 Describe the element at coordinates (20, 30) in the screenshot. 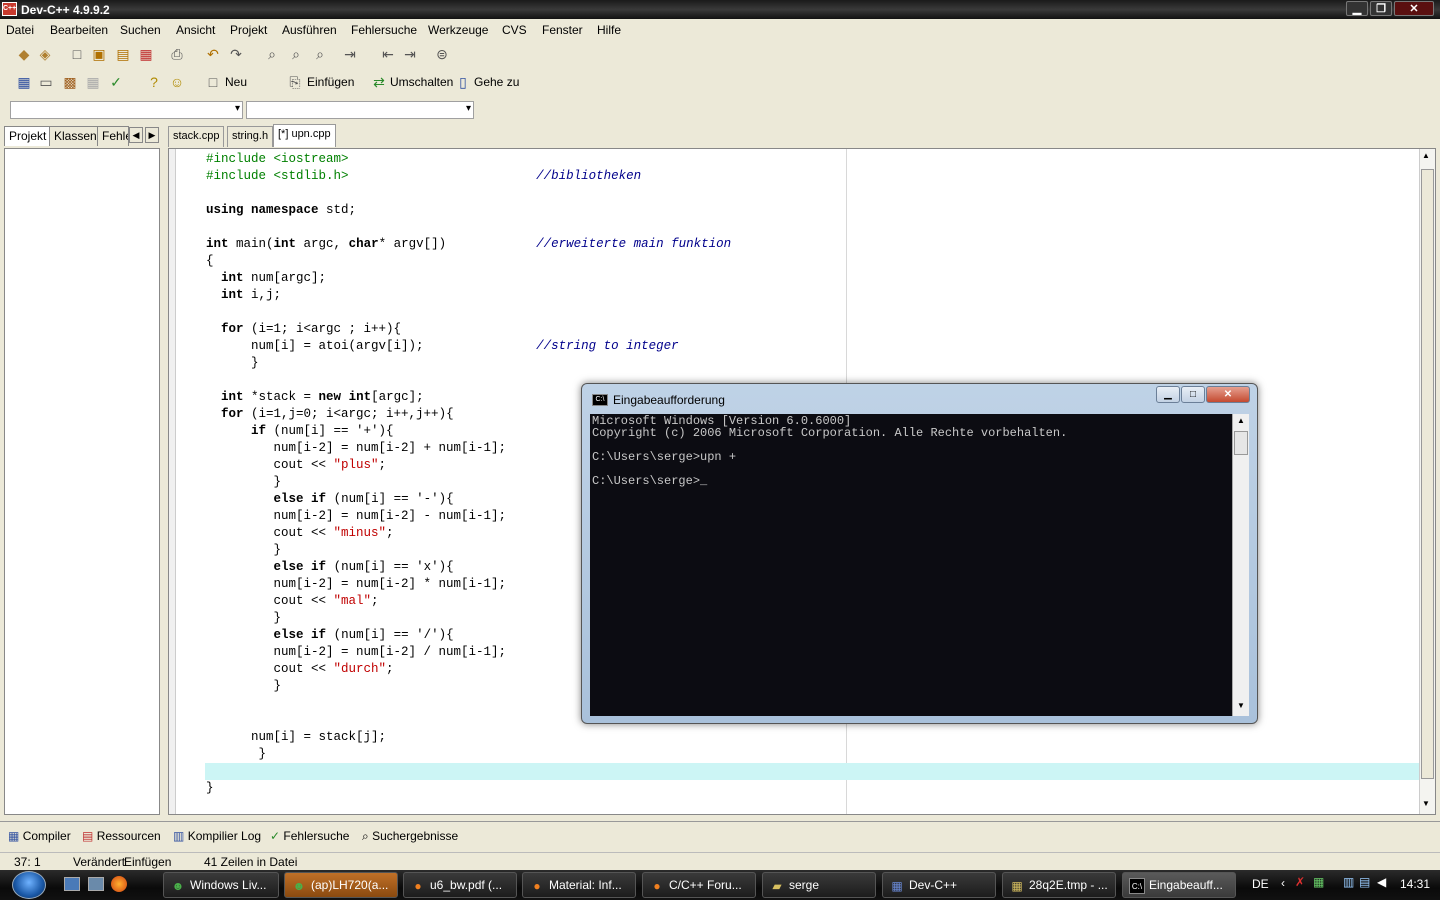

I see `menu-datei: Datei` at that location.